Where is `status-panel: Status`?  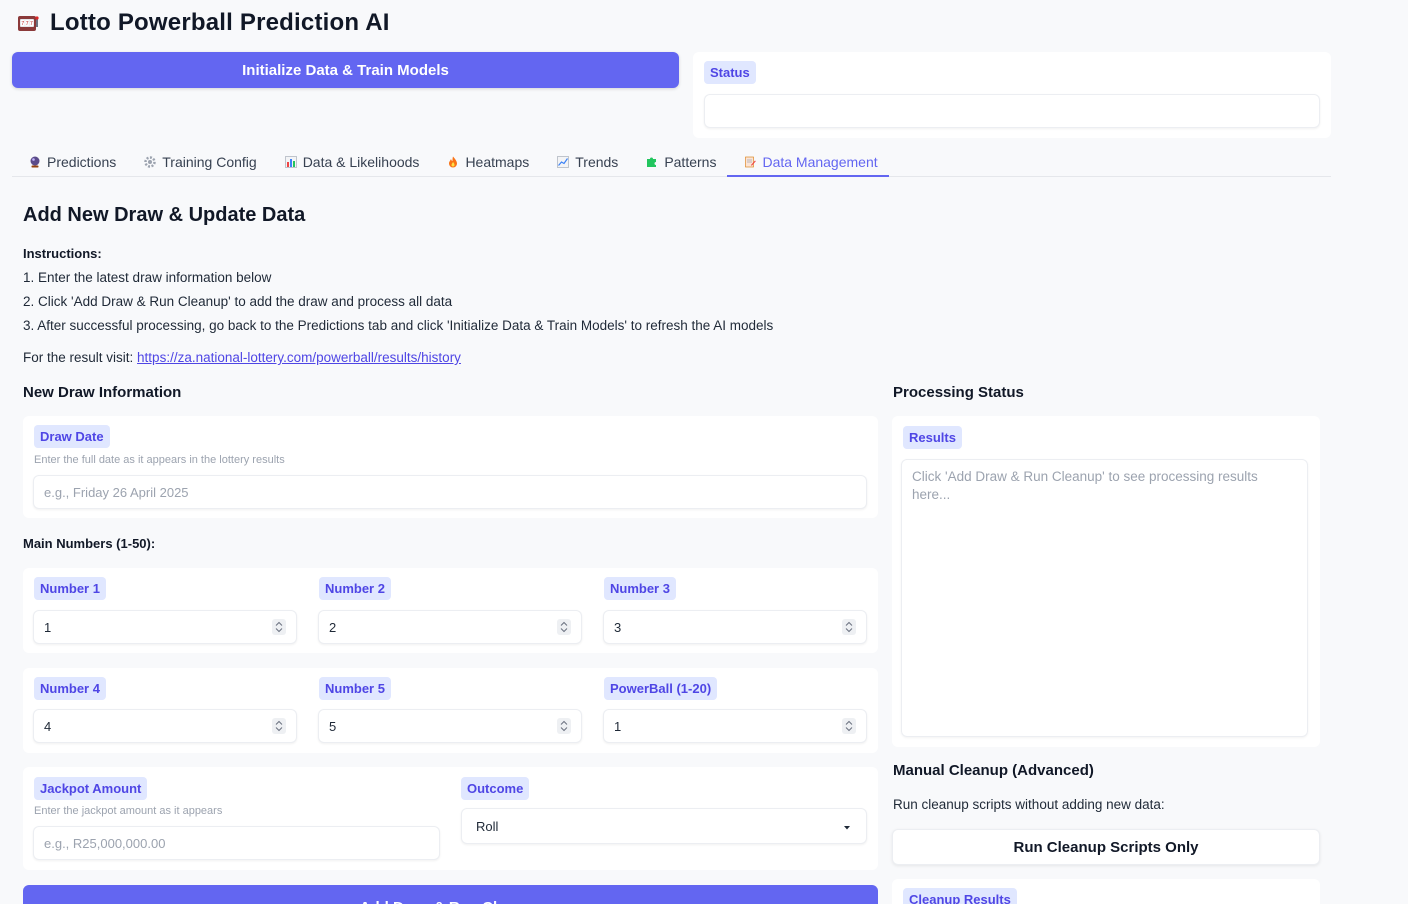 status-panel: Status is located at coordinates (1012, 95).